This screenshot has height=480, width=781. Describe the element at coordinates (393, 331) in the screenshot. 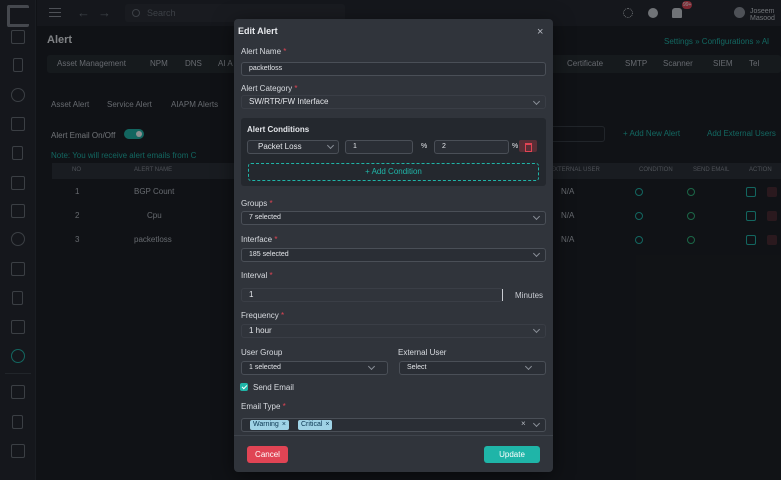

I see `frequency-select: 1 hour` at that location.